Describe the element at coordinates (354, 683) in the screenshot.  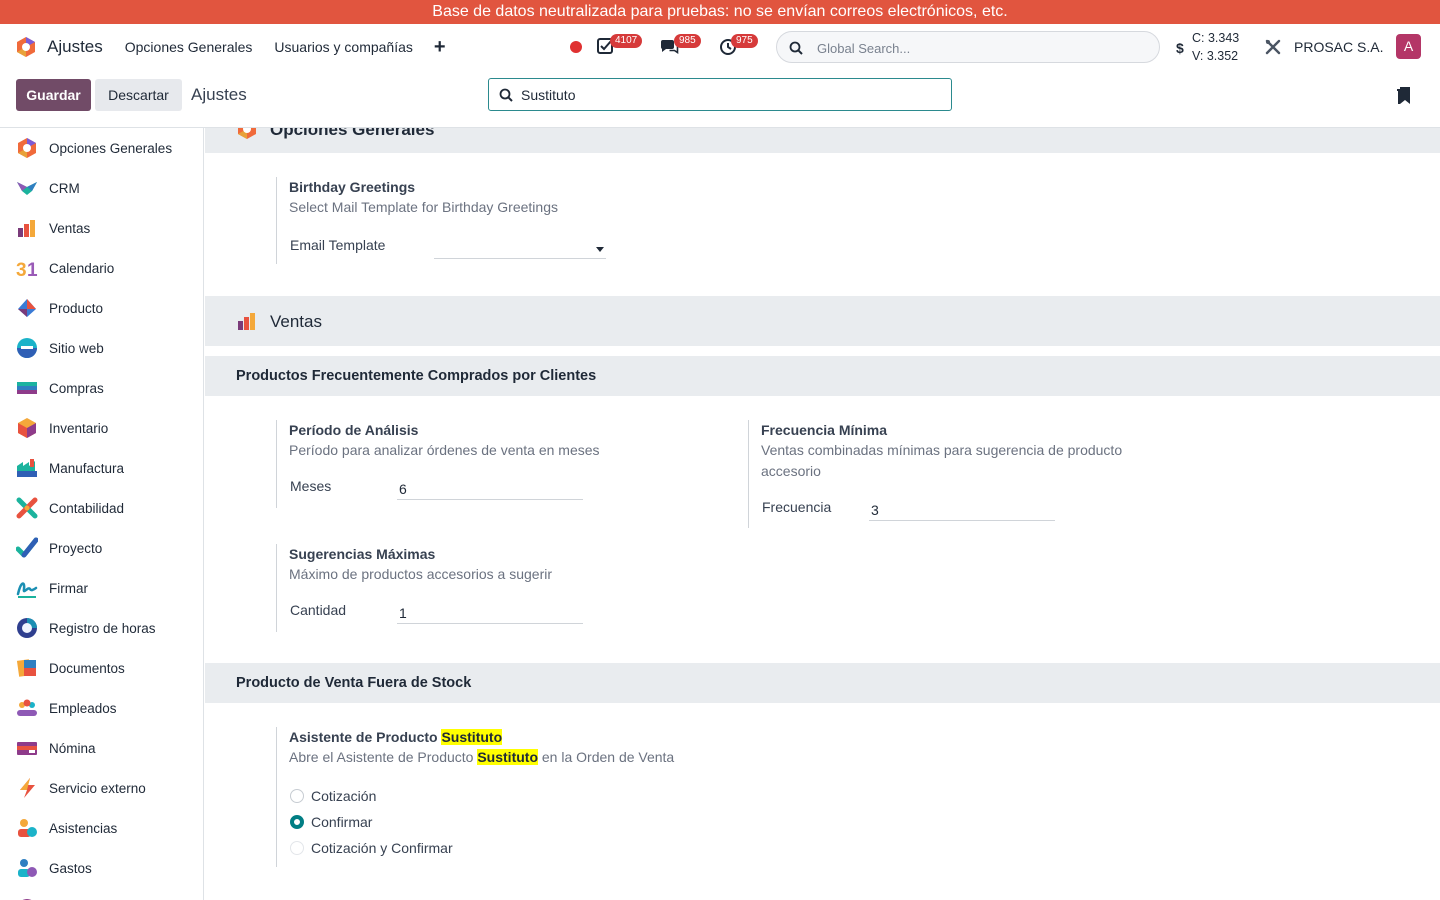
I see `section-title: Producto de Venta Fuera de Stock` at that location.